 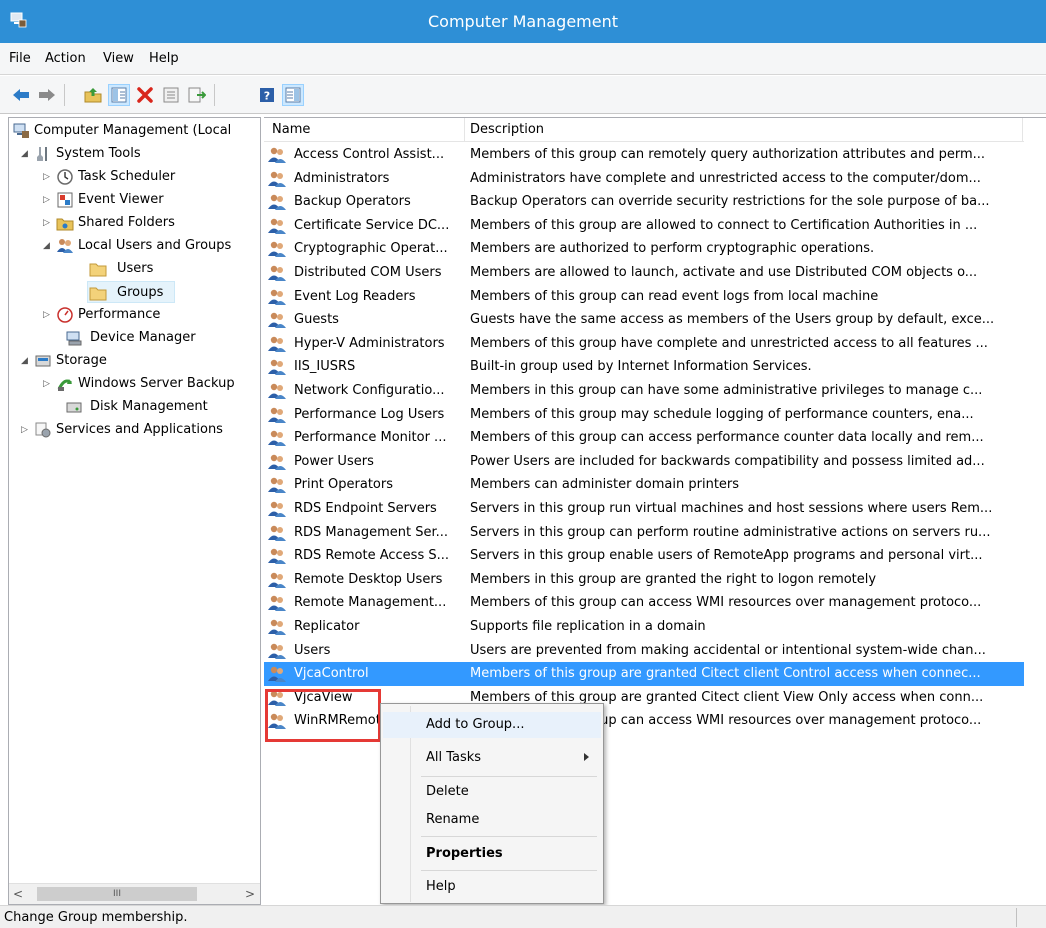 I want to click on menu-item-all-tasks: All Tasks, so click(x=492, y=758).